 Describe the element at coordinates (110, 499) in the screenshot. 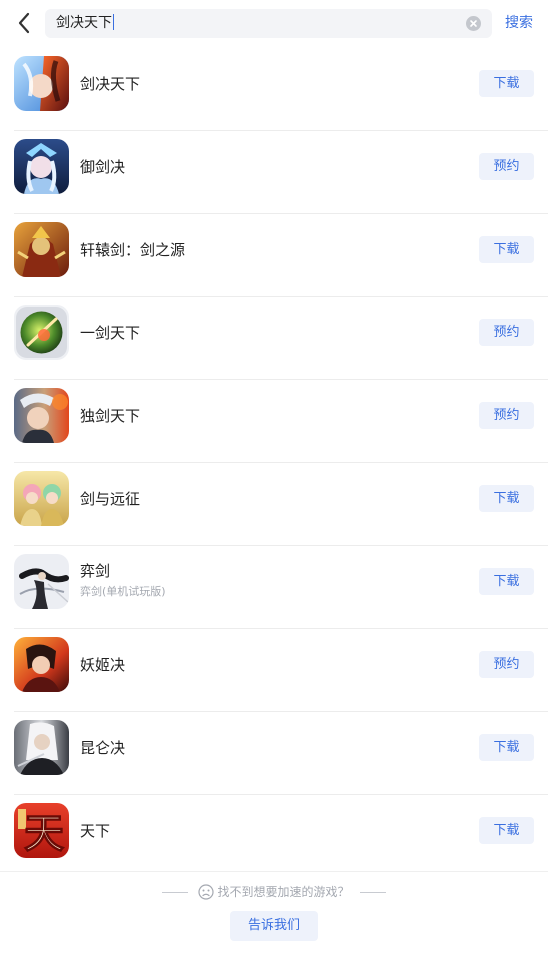

I see `game-name: 剑与远征` at that location.